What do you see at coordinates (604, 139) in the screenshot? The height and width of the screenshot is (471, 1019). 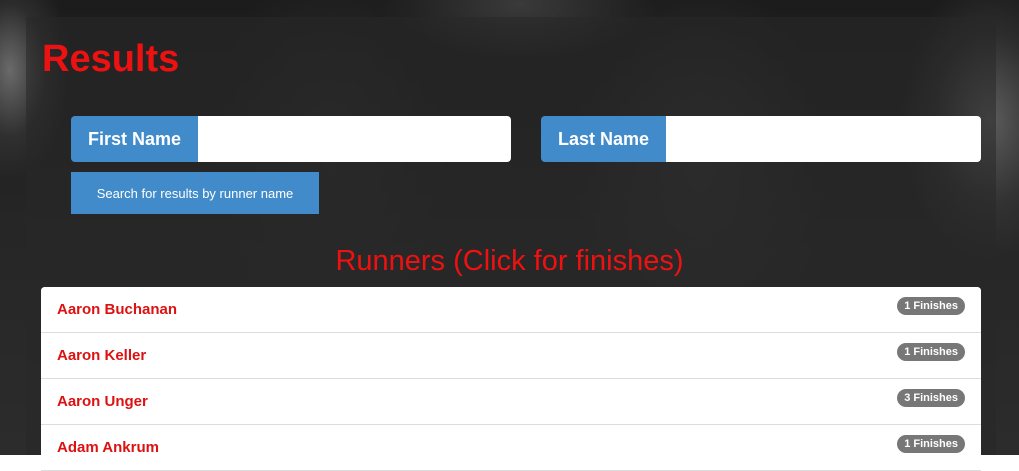 I see `last-name-label: Last Name` at bounding box center [604, 139].